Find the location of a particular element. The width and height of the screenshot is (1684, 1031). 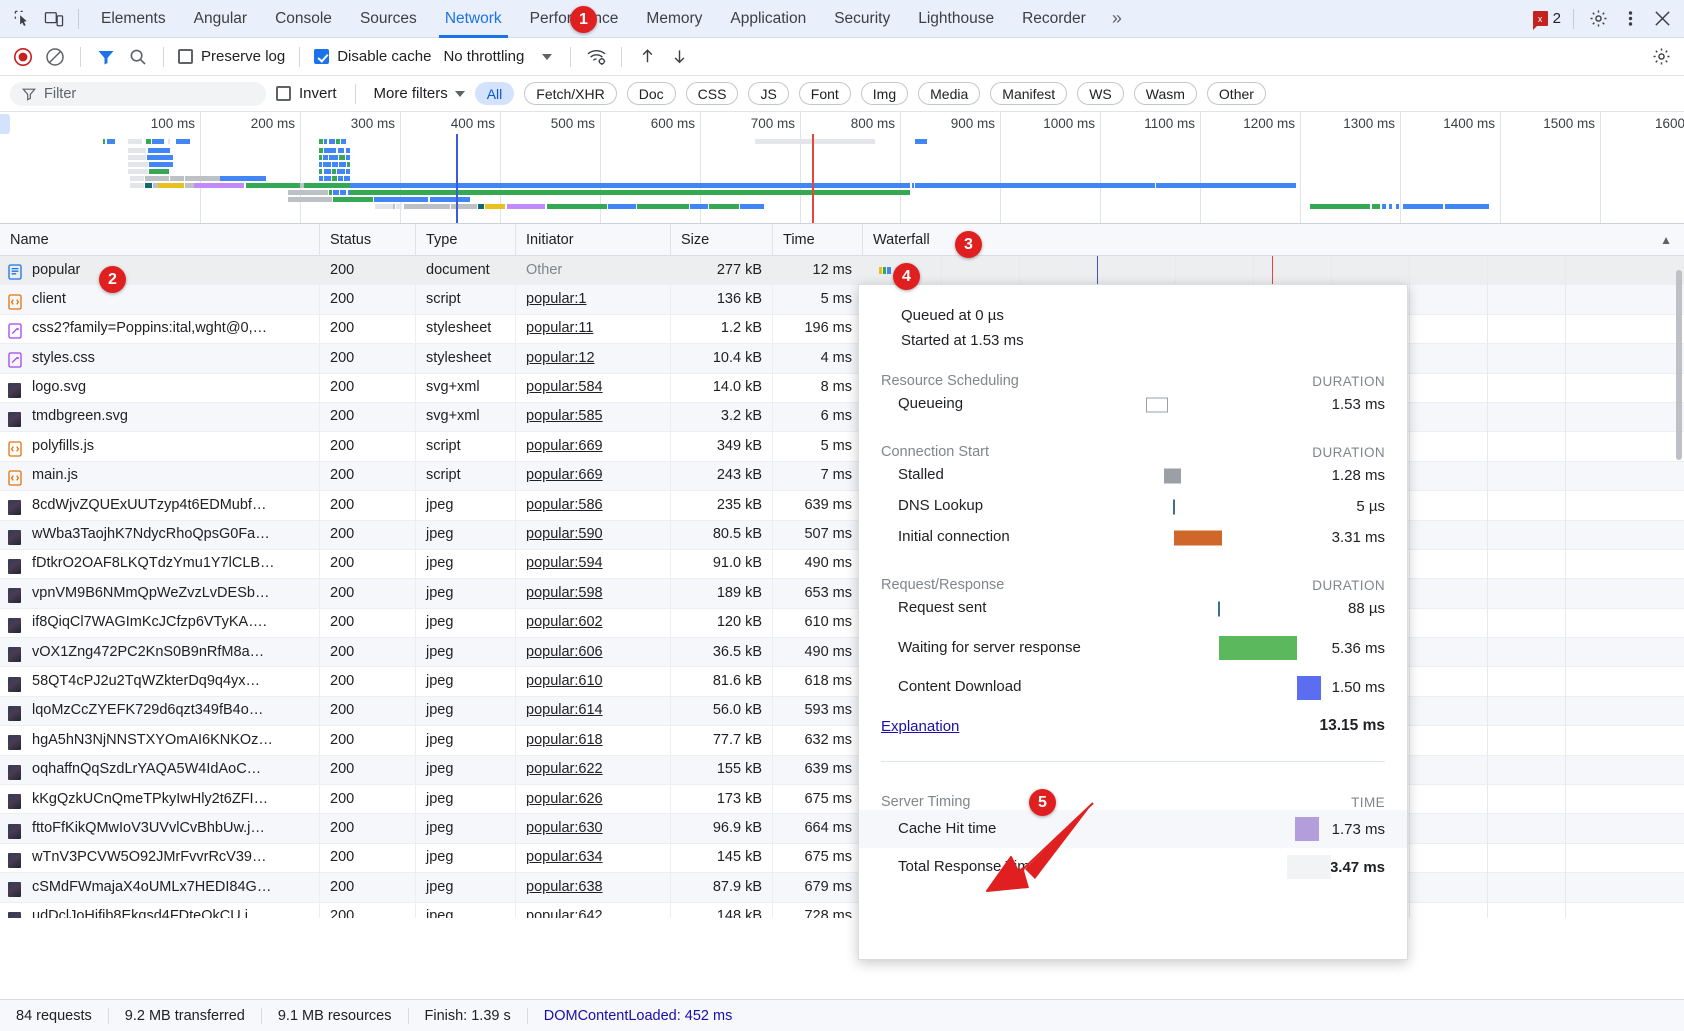

cell-initiator: popular:606 is located at coordinates (593, 652).